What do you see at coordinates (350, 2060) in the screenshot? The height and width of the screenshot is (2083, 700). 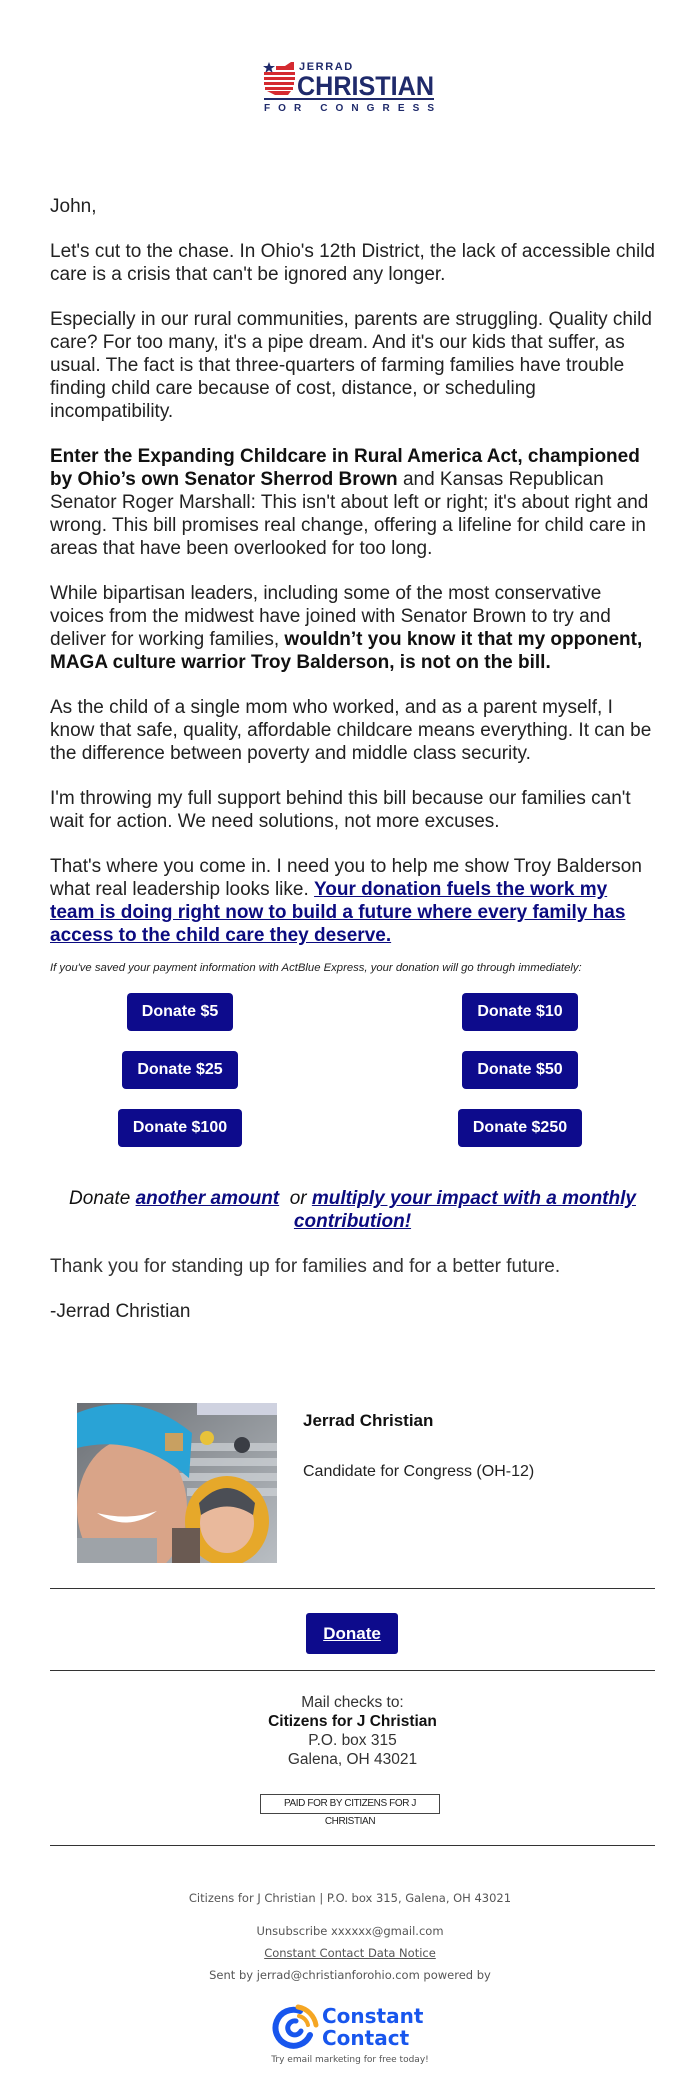 I see `cc-tagline: Try email marketing for free today!` at bounding box center [350, 2060].